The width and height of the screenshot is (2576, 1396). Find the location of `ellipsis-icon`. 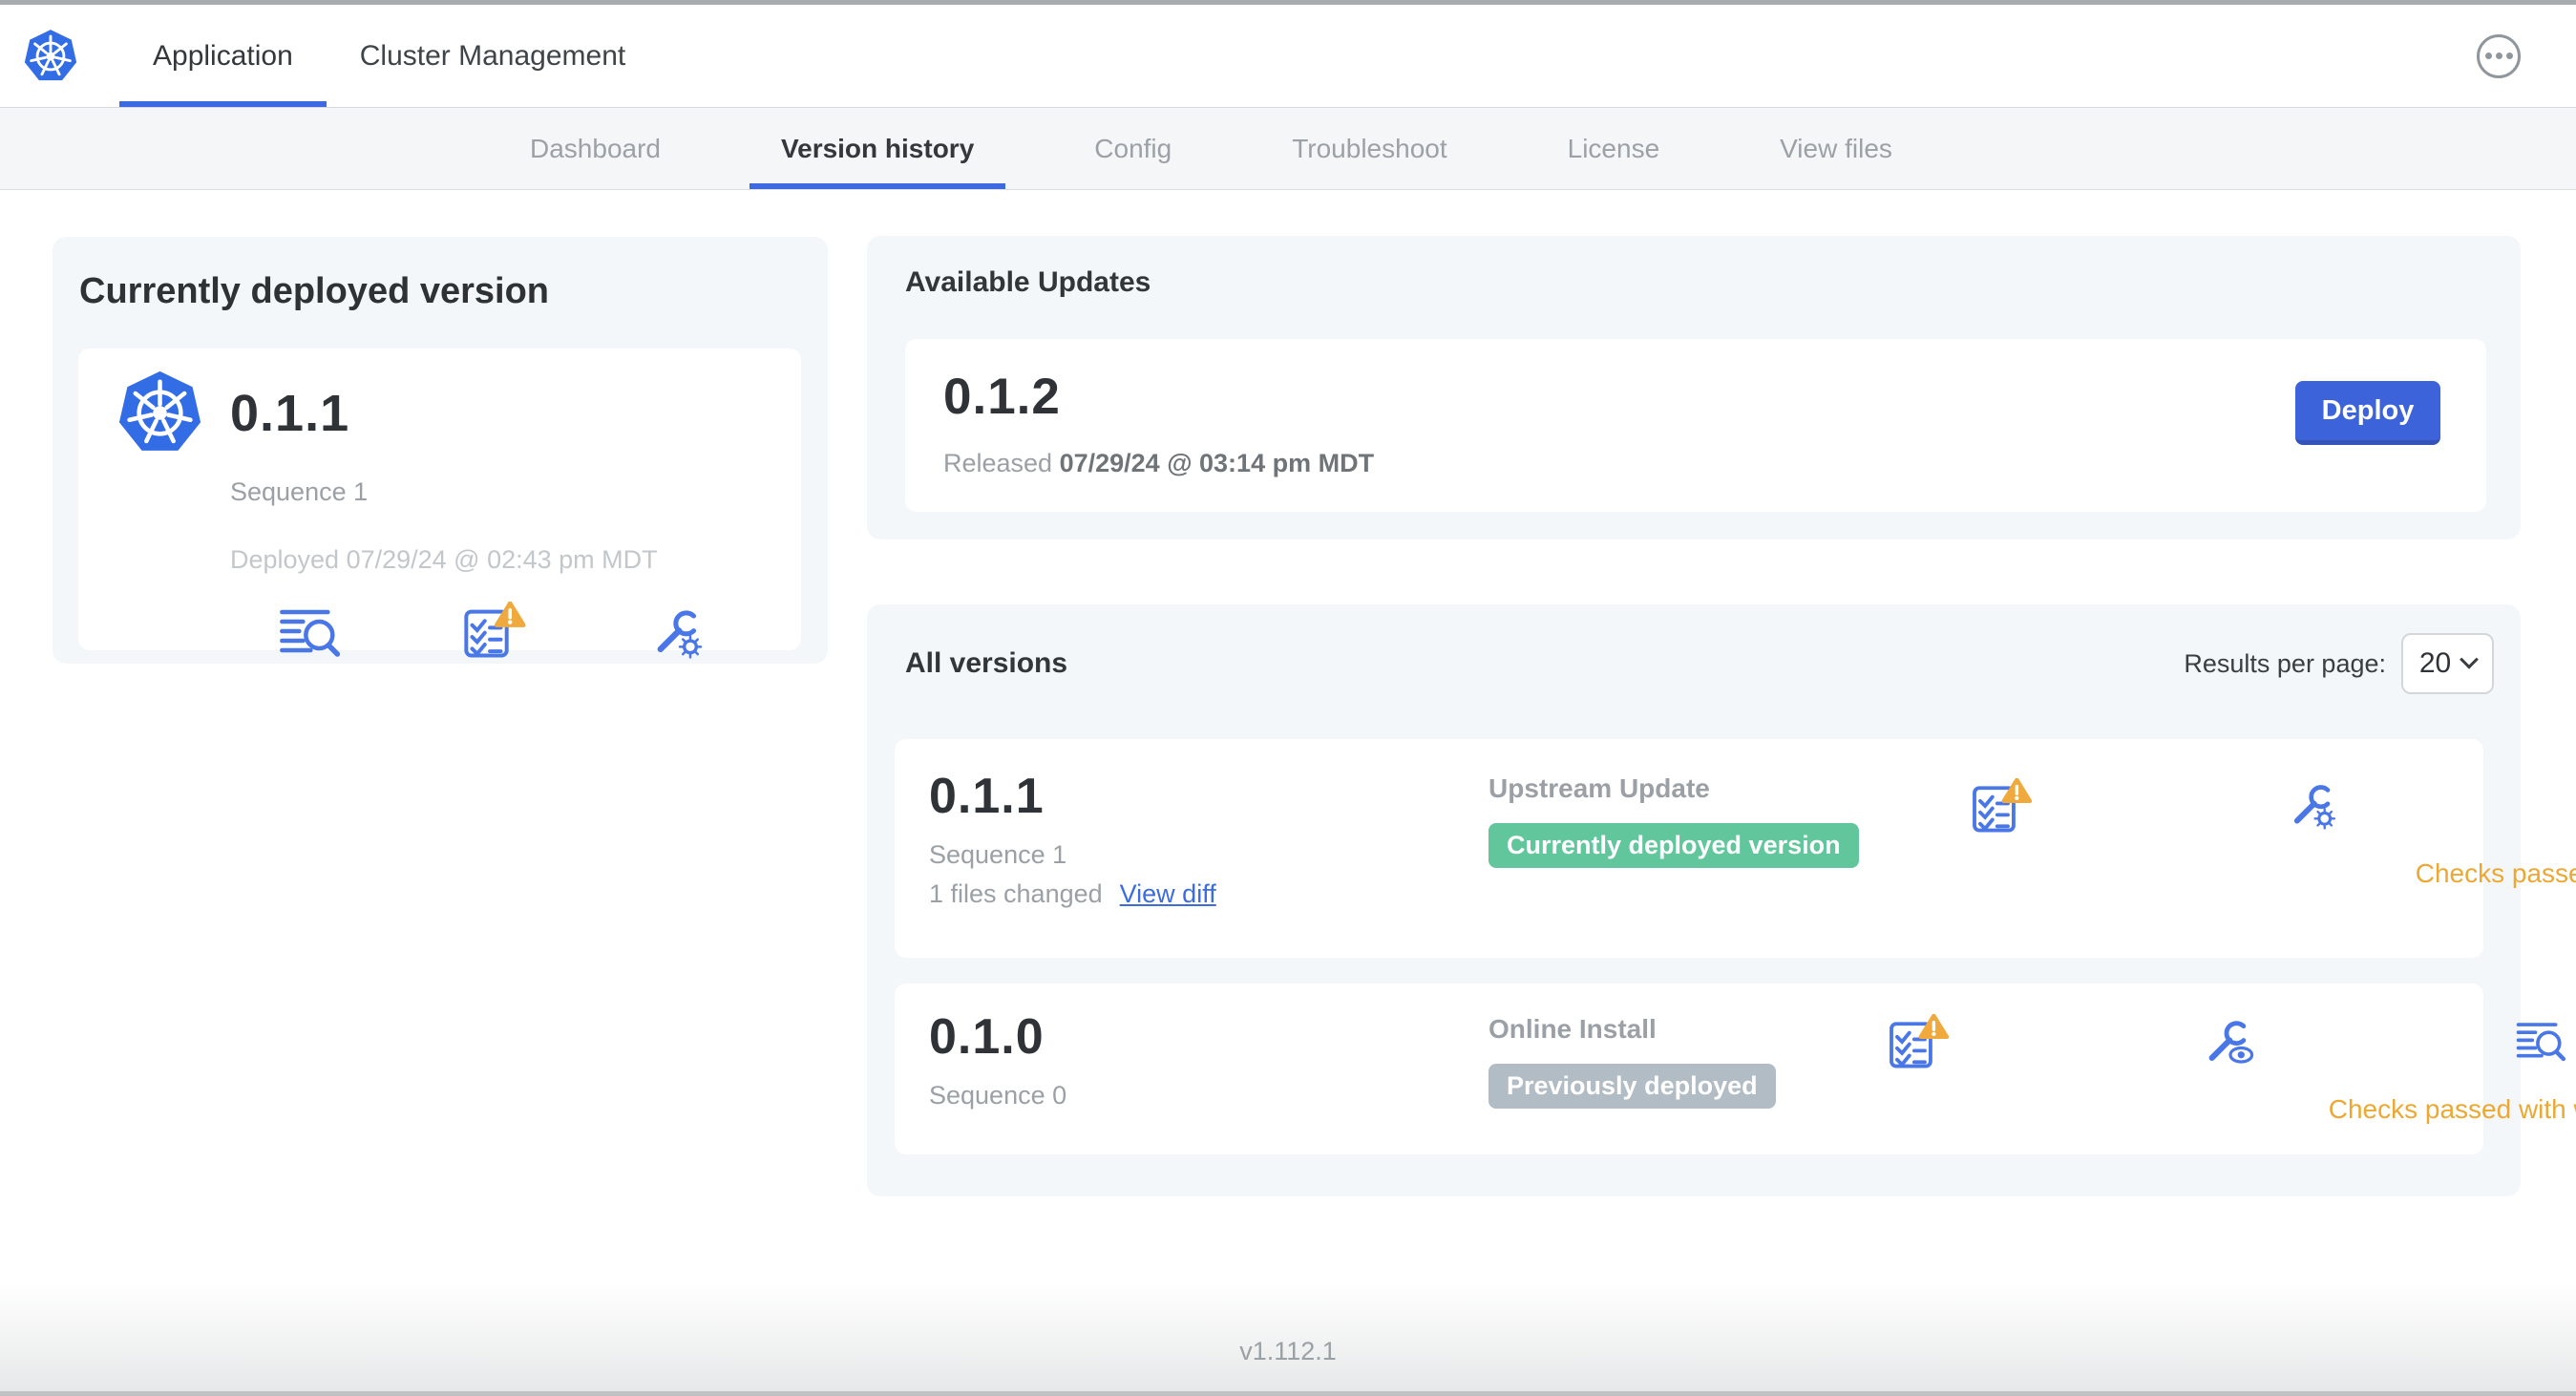

ellipsis-icon is located at coordinates (2499, 55).